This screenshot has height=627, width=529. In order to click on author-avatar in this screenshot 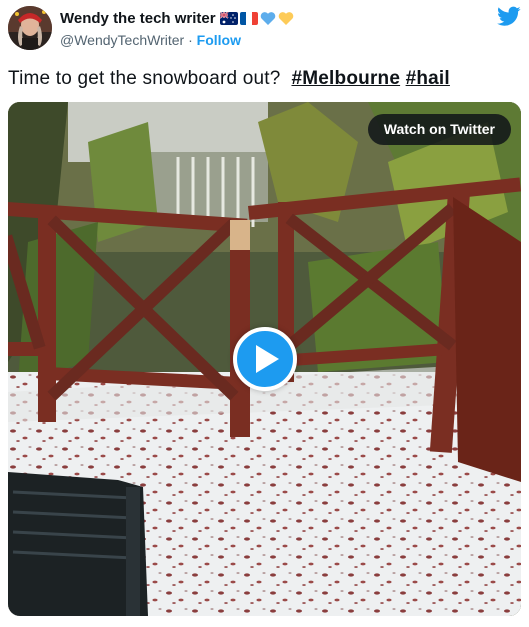, I will do `click(30, 28)`.